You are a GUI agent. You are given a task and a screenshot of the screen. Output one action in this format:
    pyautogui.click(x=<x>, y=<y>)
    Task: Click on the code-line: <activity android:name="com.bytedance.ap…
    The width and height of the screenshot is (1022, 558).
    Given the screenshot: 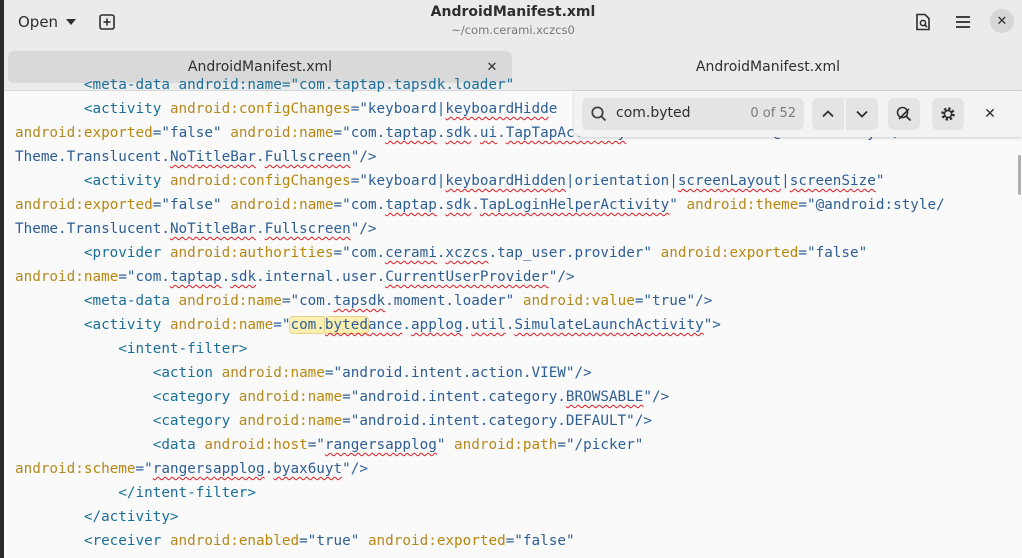 What is the action you would take?
    pyautogui.click(x=480, y=325)
    